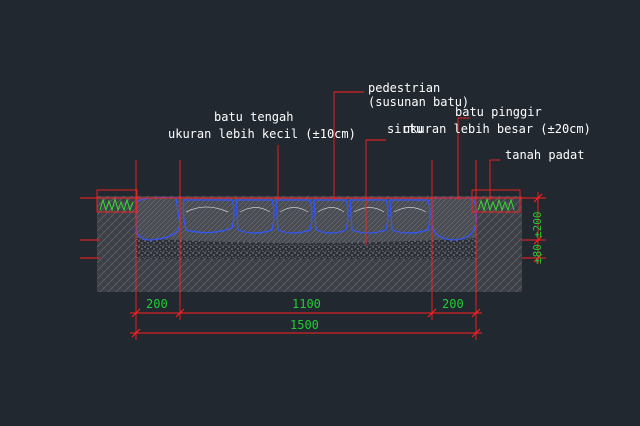 Image resolution: width=640 pixels, height=426 pixels. Describe the element at coordinates (157, 304) in the screenshot. I see `dim-left-200: 200` at that location.